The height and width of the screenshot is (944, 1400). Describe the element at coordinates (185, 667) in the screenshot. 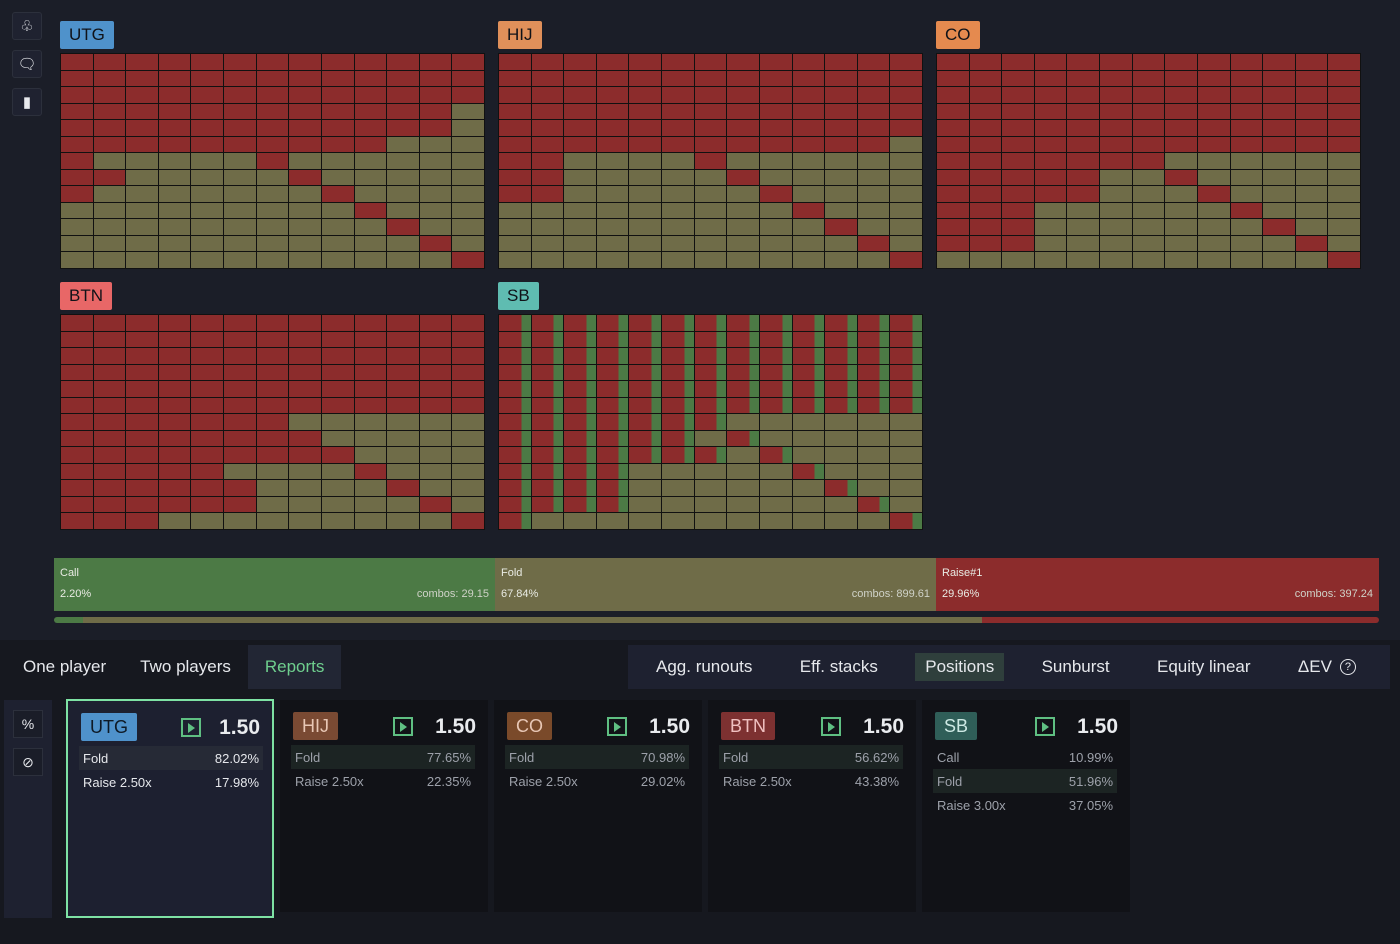

I see `tab-two-players: Two players` at that location.